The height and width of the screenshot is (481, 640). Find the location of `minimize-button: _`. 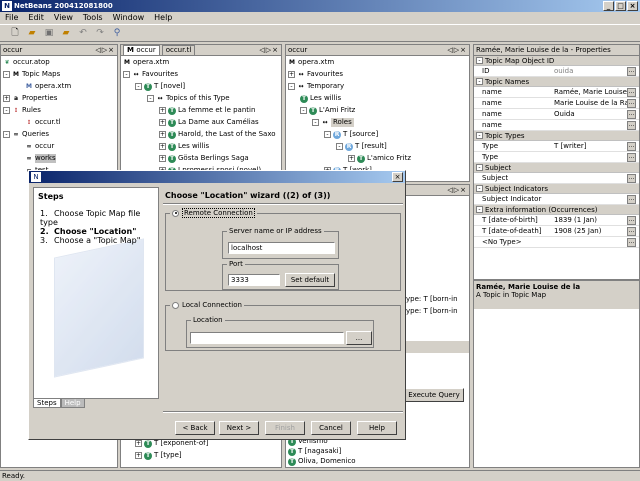

minimize-button: _ is located at coordinates (608, 6).